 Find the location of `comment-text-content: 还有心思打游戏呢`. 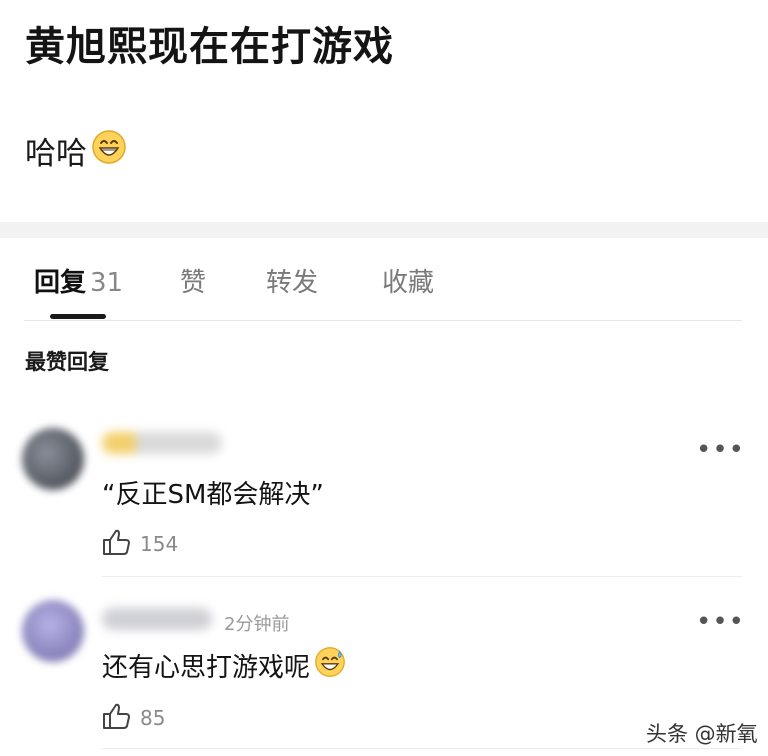

comment-text-content: 还有心思打游戏呢 is located at coordinates (206, 668).